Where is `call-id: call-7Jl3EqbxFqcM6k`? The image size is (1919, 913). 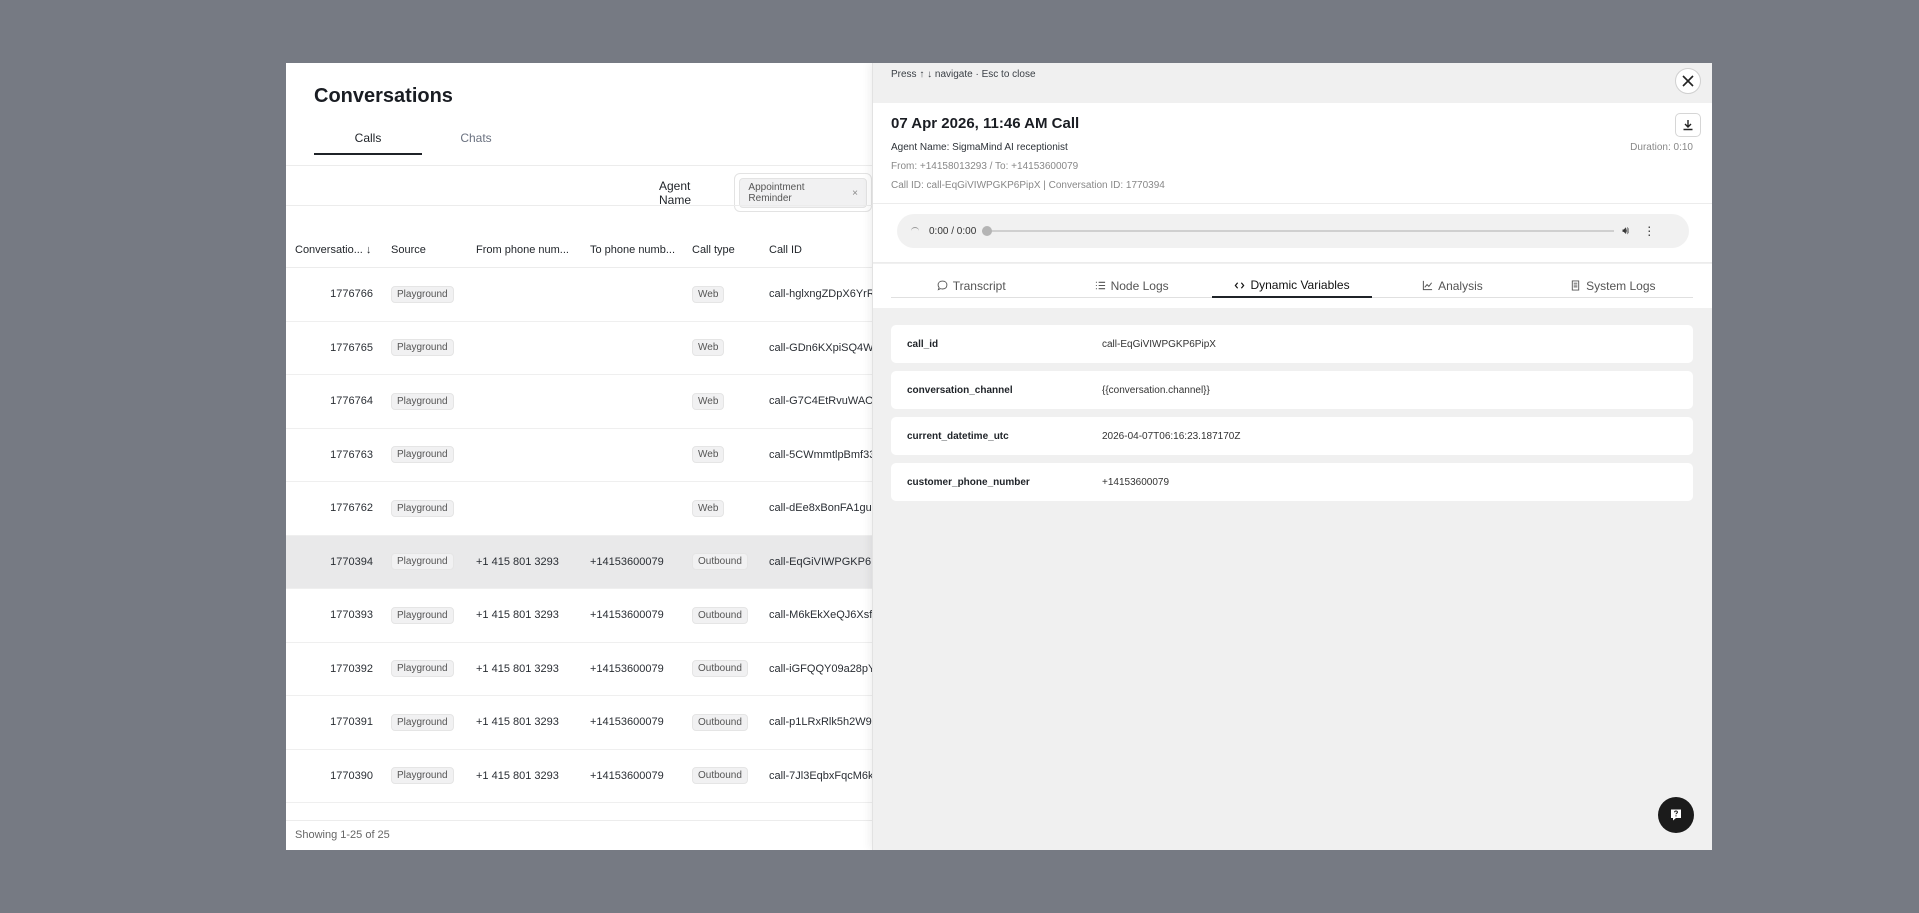
call-id: call-7Jl3EqbxFqcM6k is located at coordinates (820, 775).